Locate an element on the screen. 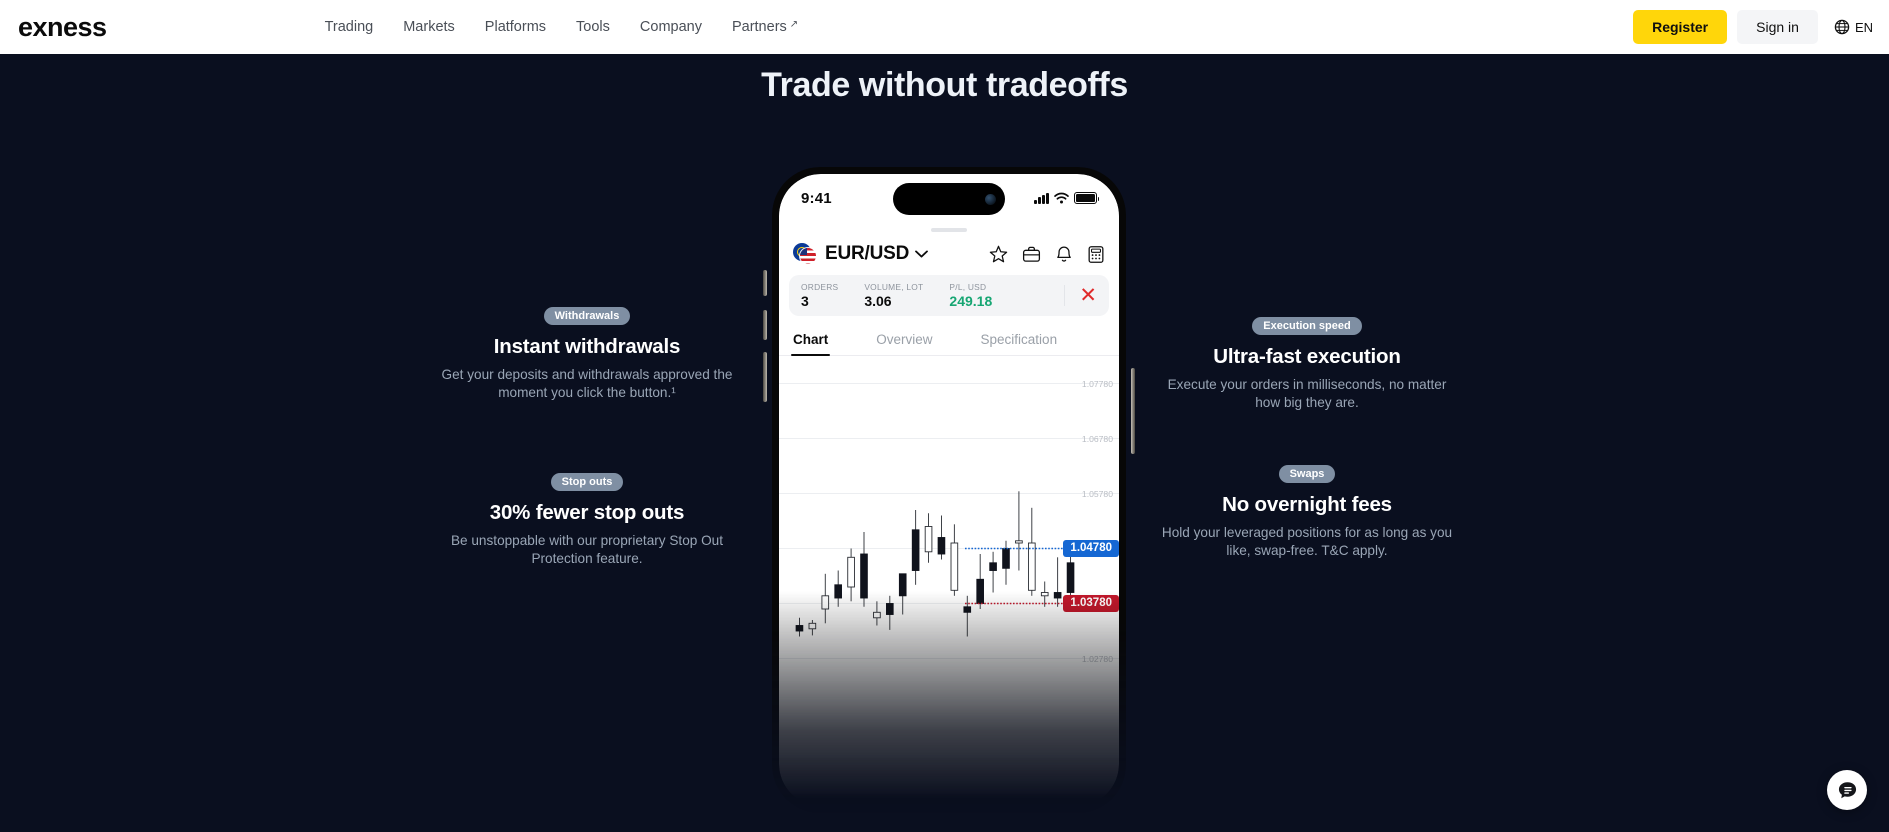 Image resolution: width=1889 pixels, height=832 pixels. signal-bars-icon is located at coordinates (1041, 198).